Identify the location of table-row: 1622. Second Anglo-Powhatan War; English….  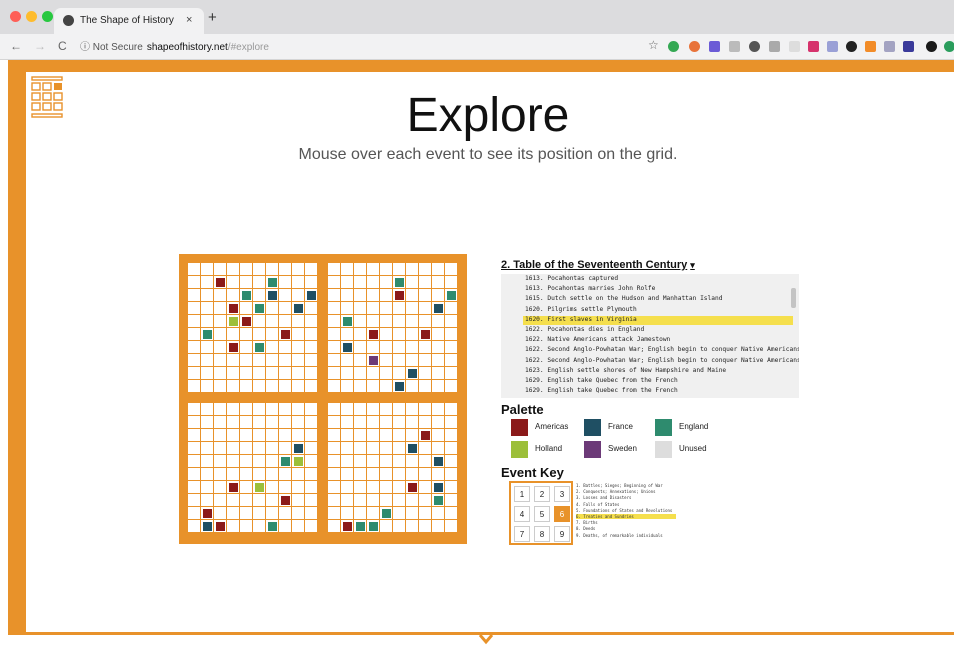
(662, 349).